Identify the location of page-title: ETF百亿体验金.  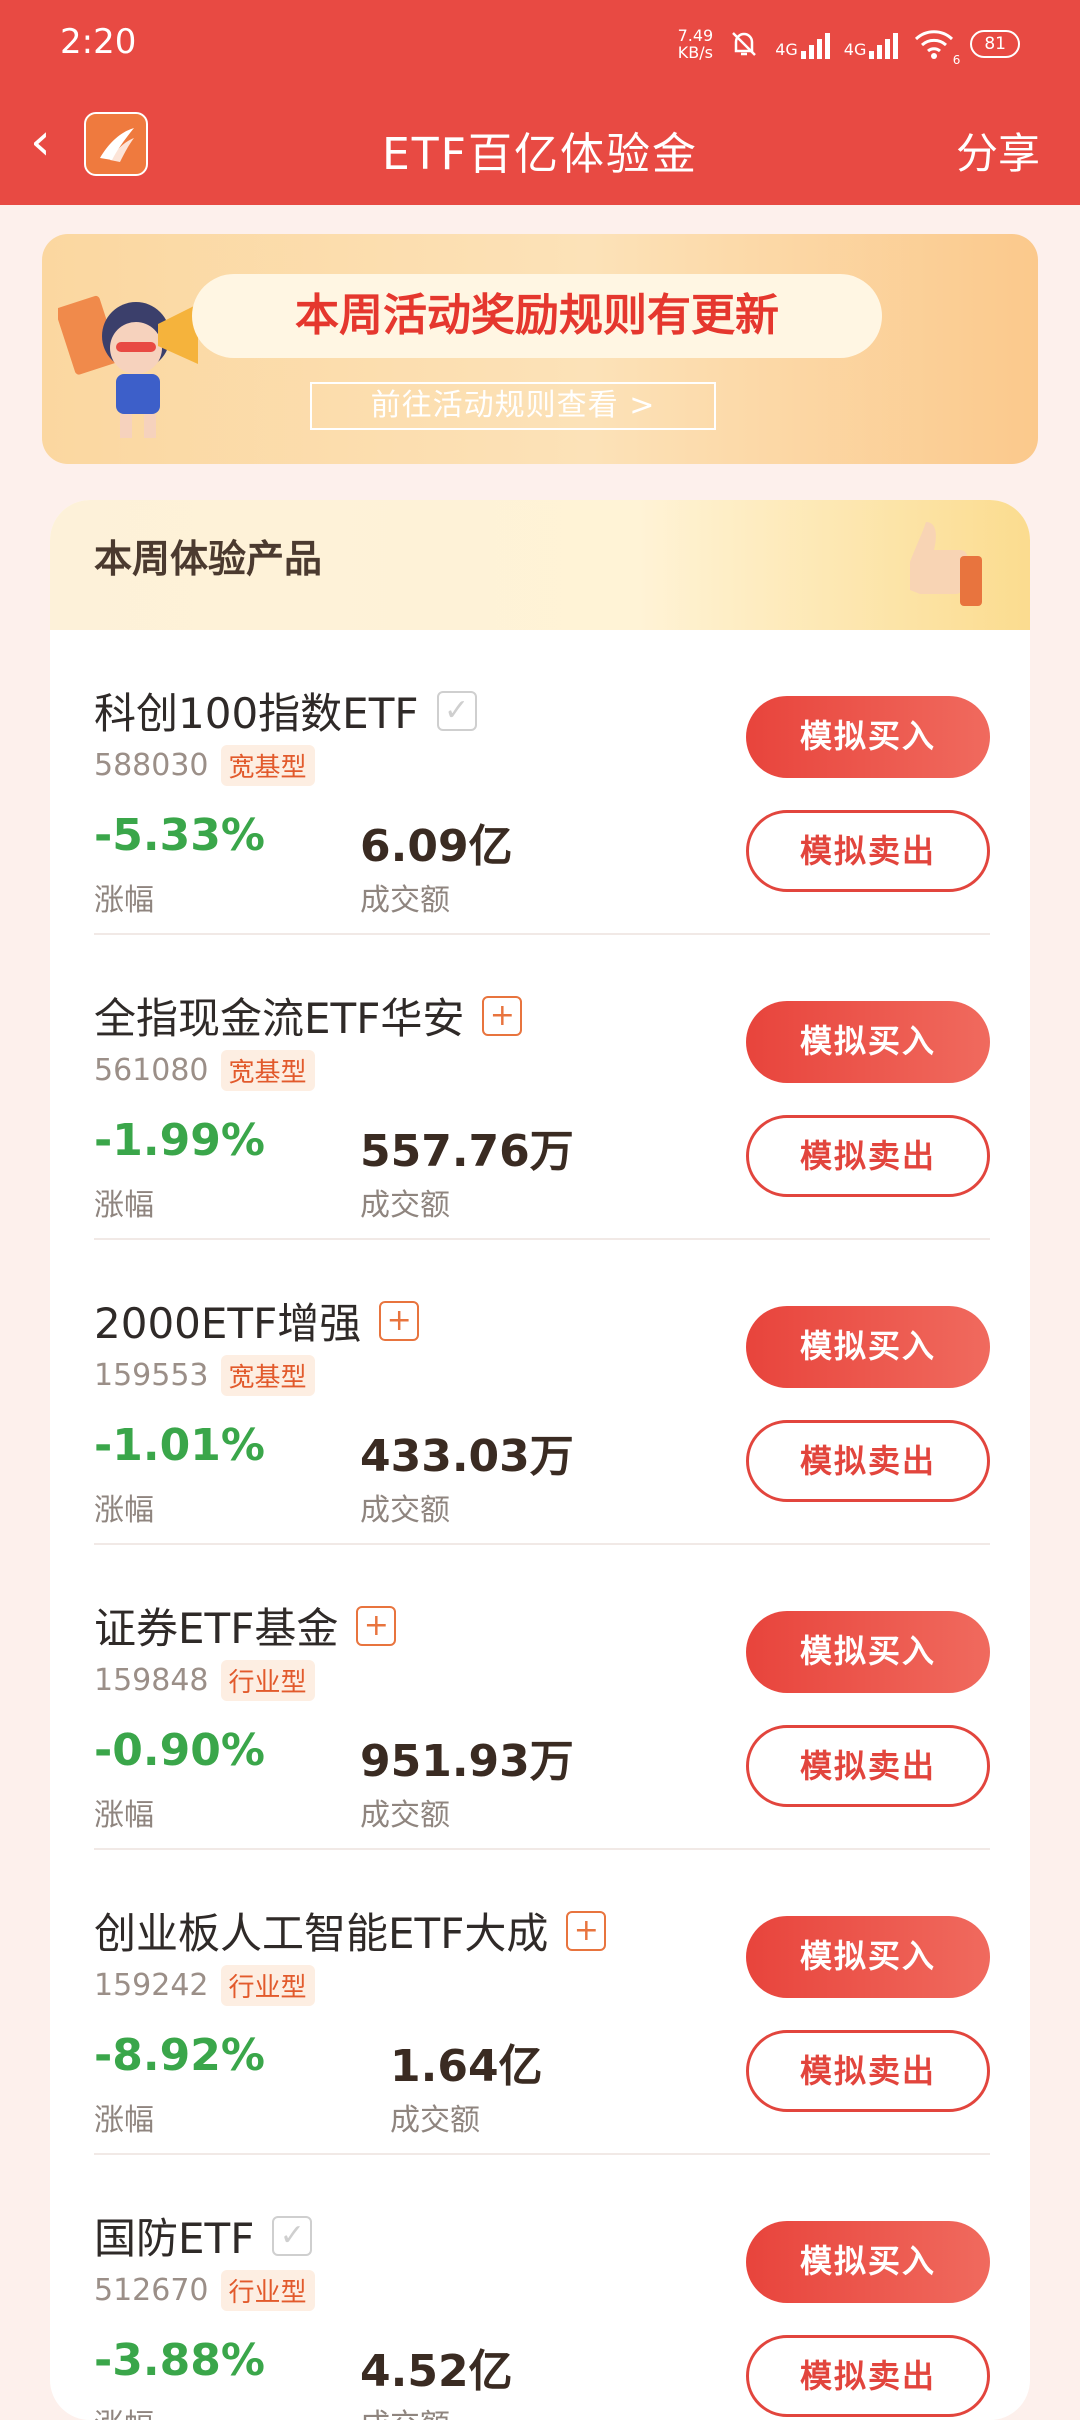
(540, 154).